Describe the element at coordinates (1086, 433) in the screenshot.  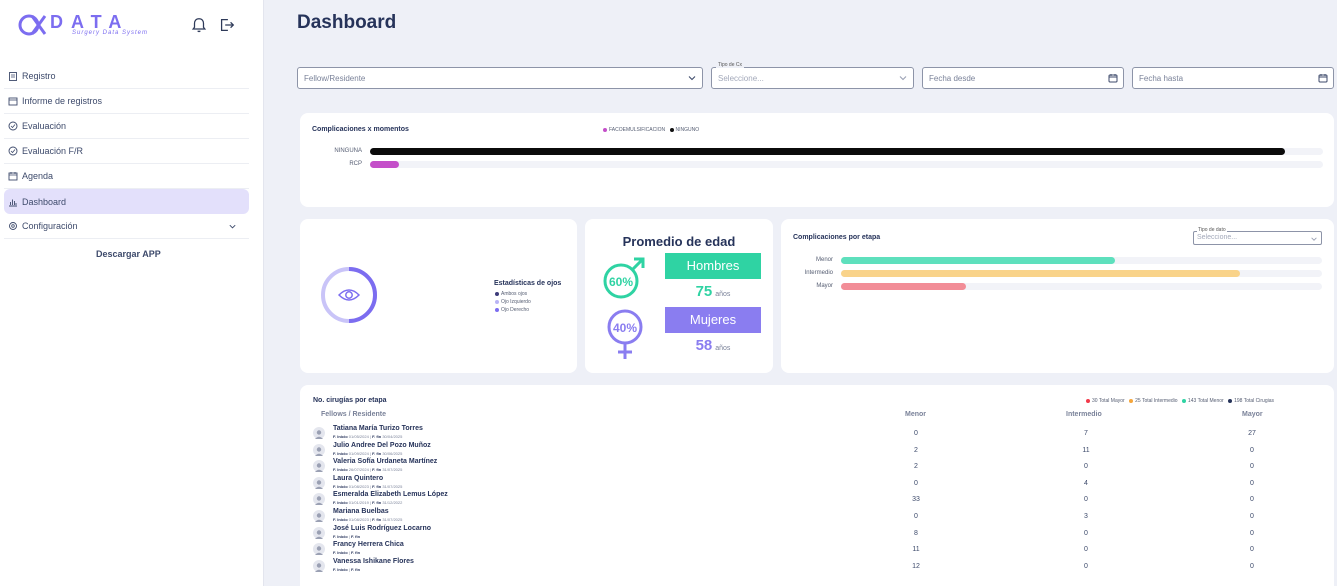
I see `cell-intermedio: 7` at that location.